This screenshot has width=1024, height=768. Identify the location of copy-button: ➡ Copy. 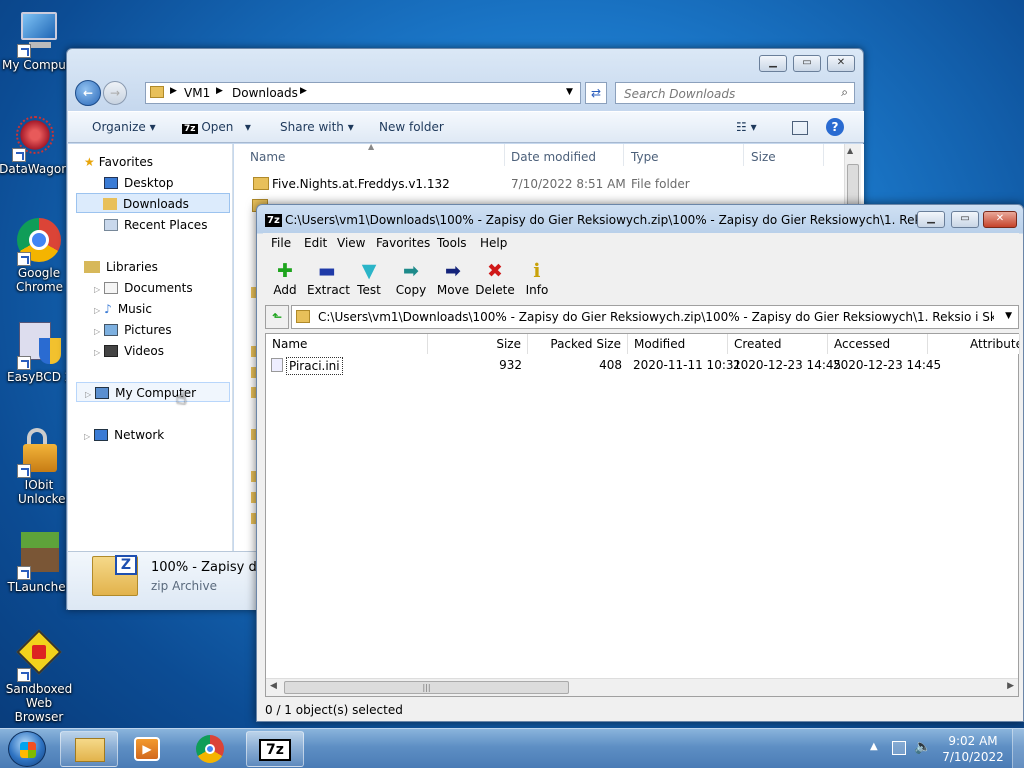
(411, 278).